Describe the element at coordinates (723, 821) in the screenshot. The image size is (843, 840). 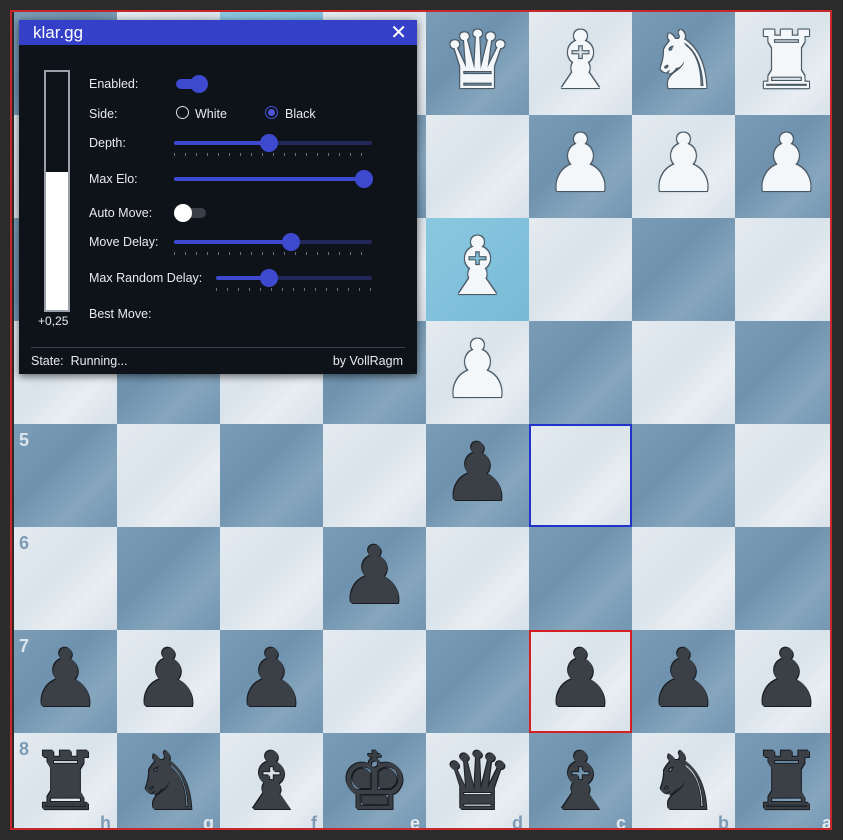
I see `file-label: b` at that location.